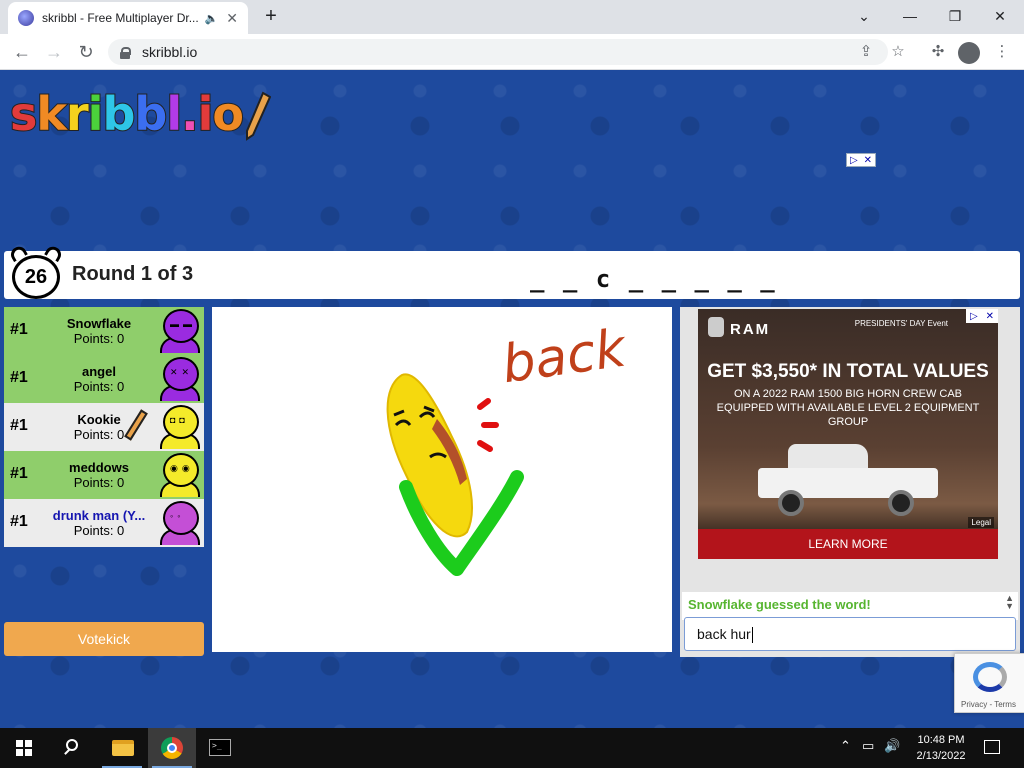 This screenshot has height=768, width=1024. Describe the element at coordinates (133, 274) in the screenshot. I see `round-indicator: Round 1 of 3` at that location.